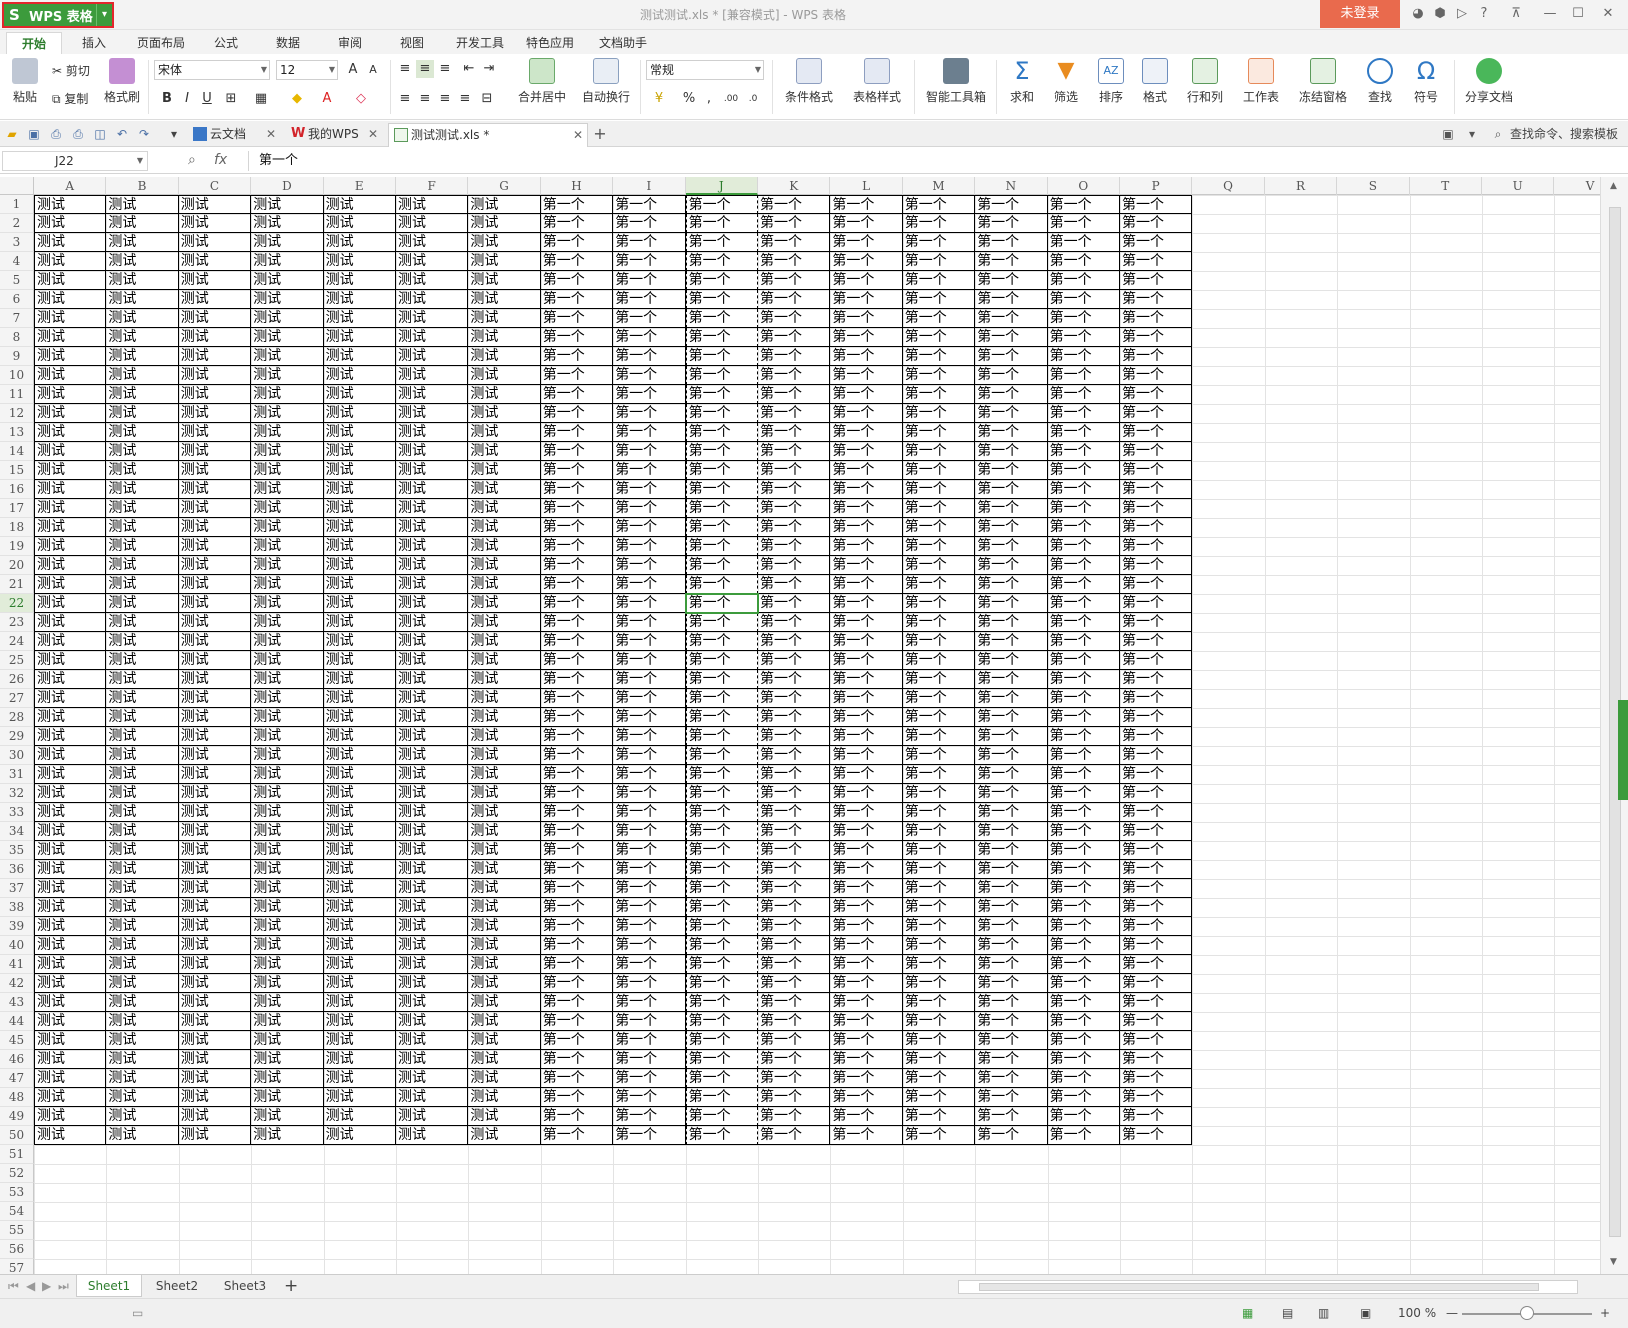 The height and width of the screenshot is (1328, 1628). I want to click on cell-O16: 第一个, so click(1083, 489).